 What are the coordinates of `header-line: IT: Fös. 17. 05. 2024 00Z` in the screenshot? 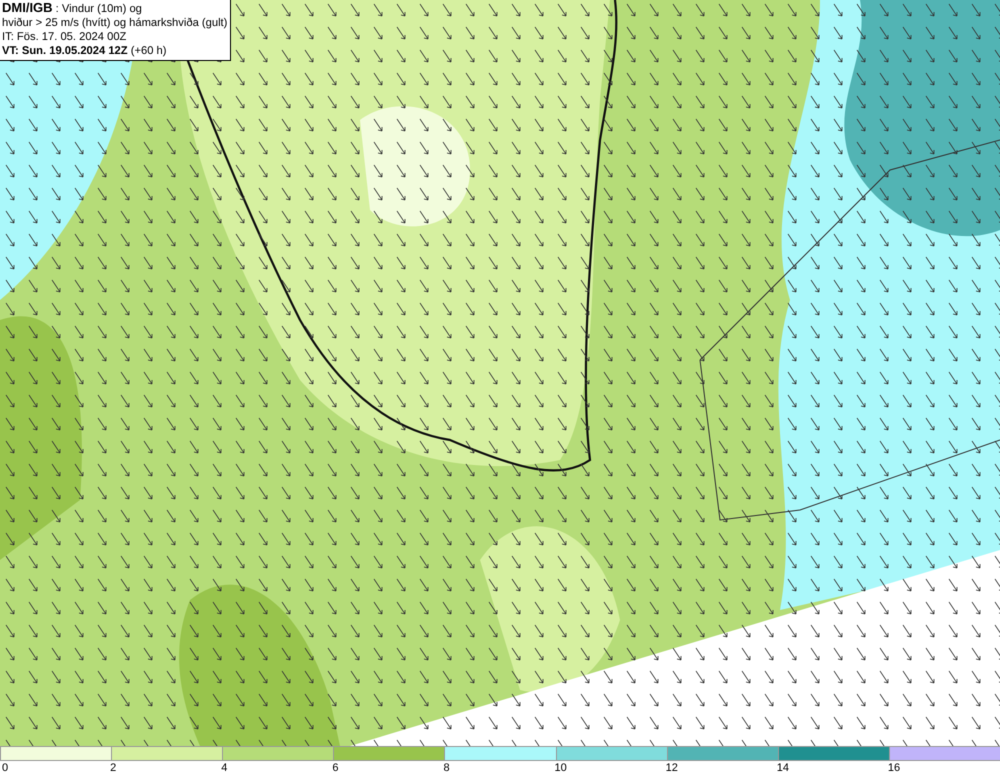 It's located at (65, 37).